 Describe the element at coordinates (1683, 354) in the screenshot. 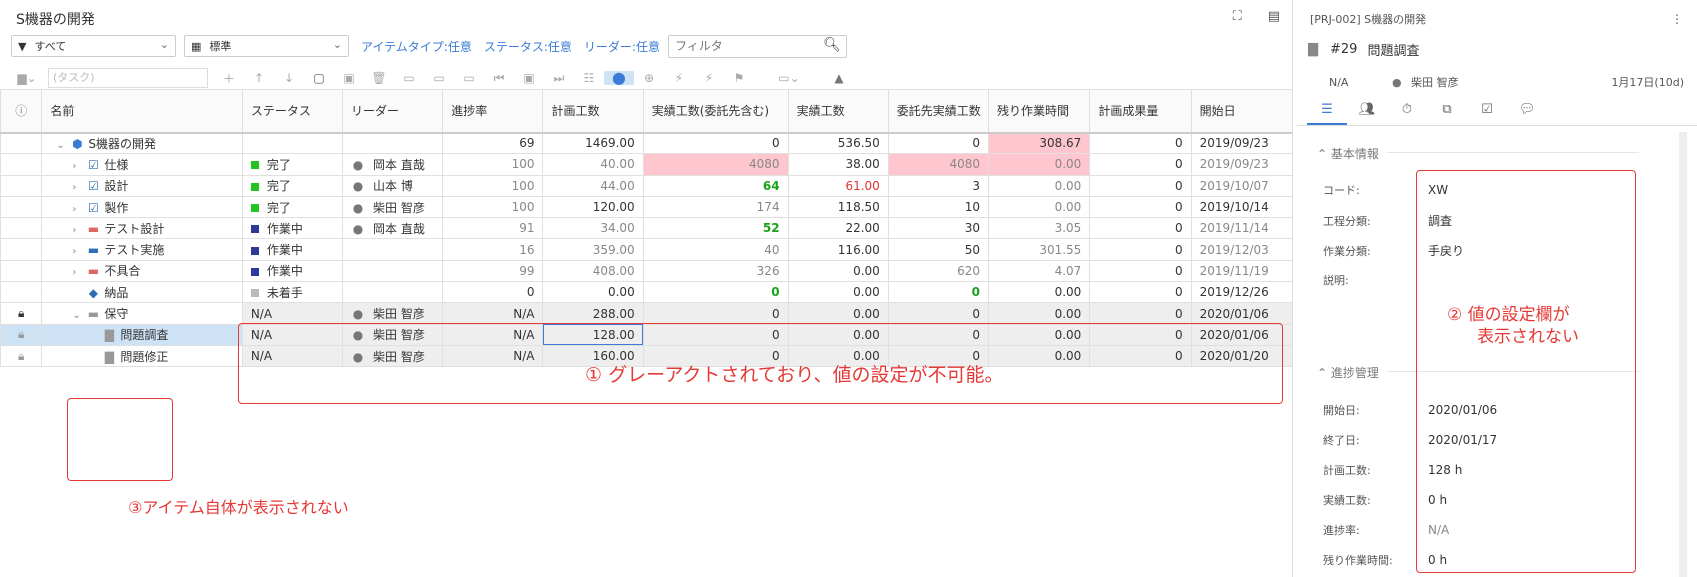

I see `scrollbar` at that location.